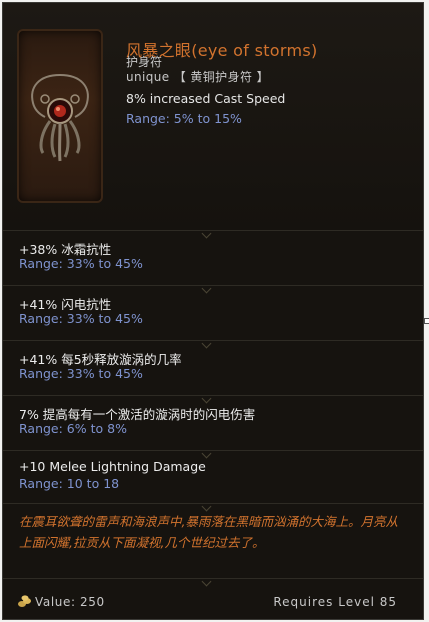 The width and height of the screenshot is (429, 622). I want to click on item-footer: Value: 250 Requires Level 85, so click(213, 598).